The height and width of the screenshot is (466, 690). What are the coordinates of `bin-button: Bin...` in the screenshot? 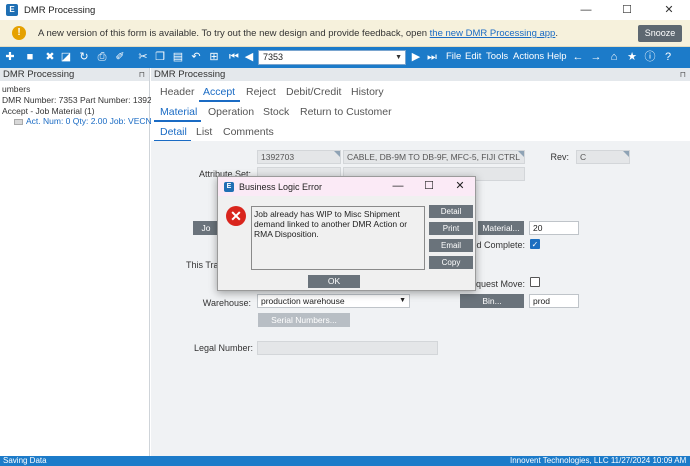 It's located at (492, 301).